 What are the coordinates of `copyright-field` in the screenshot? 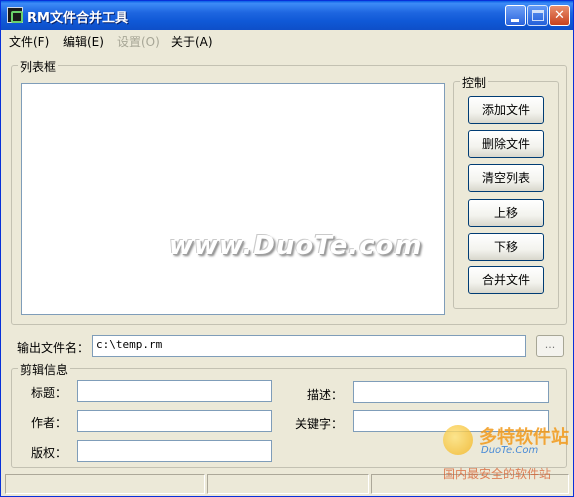 It's located at (174, 451).